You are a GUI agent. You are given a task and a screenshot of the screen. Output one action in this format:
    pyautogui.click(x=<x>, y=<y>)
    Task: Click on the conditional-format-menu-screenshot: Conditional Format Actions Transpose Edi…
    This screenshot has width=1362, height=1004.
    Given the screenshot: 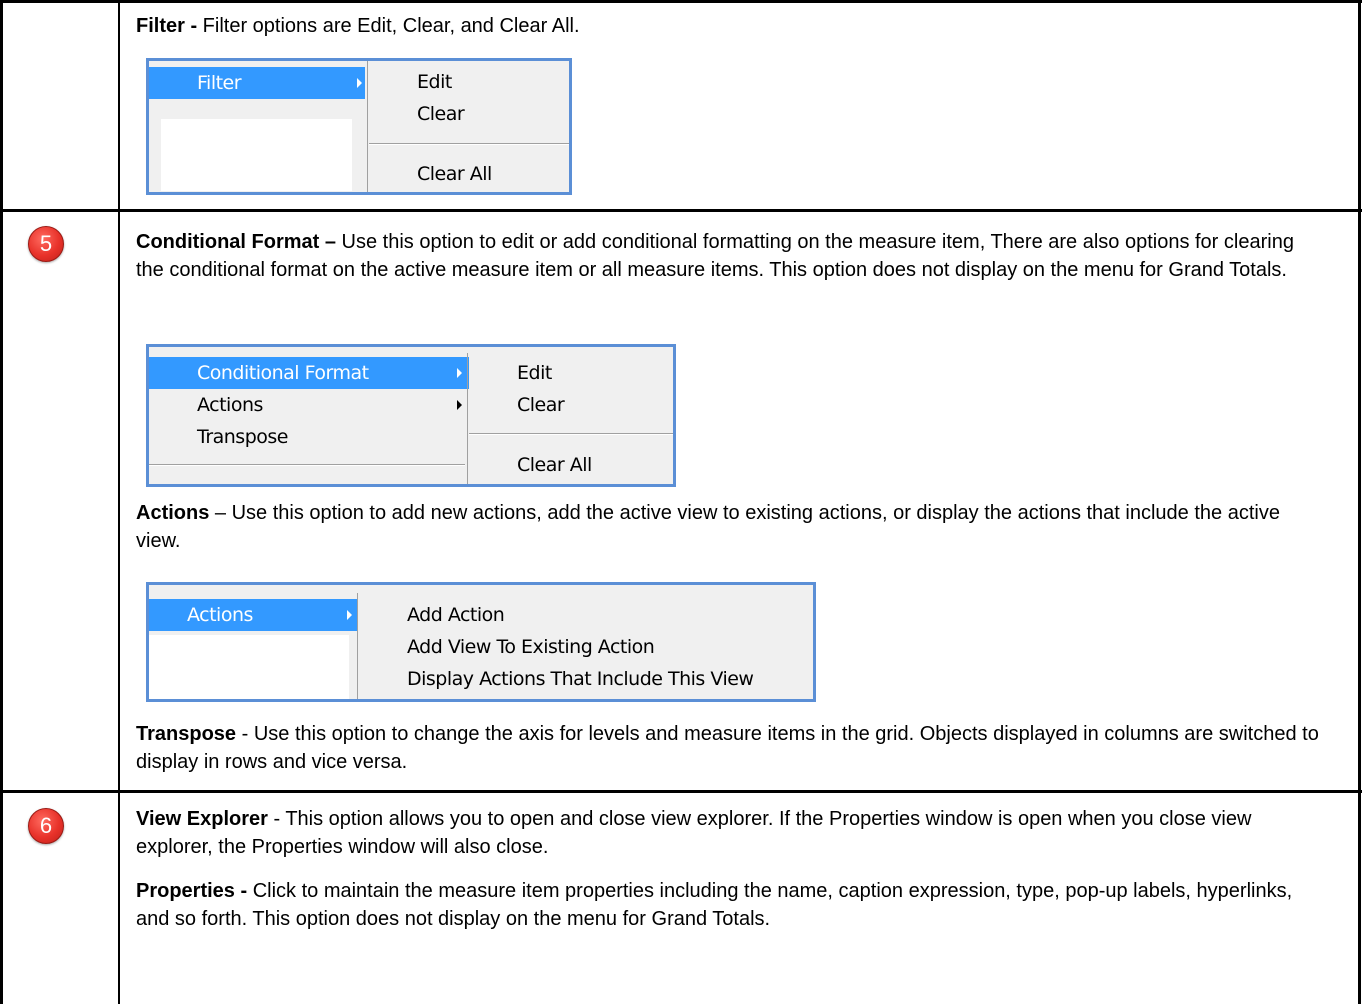 What is the action you would take?
    pyautogui.click(x=411, y=415)
    